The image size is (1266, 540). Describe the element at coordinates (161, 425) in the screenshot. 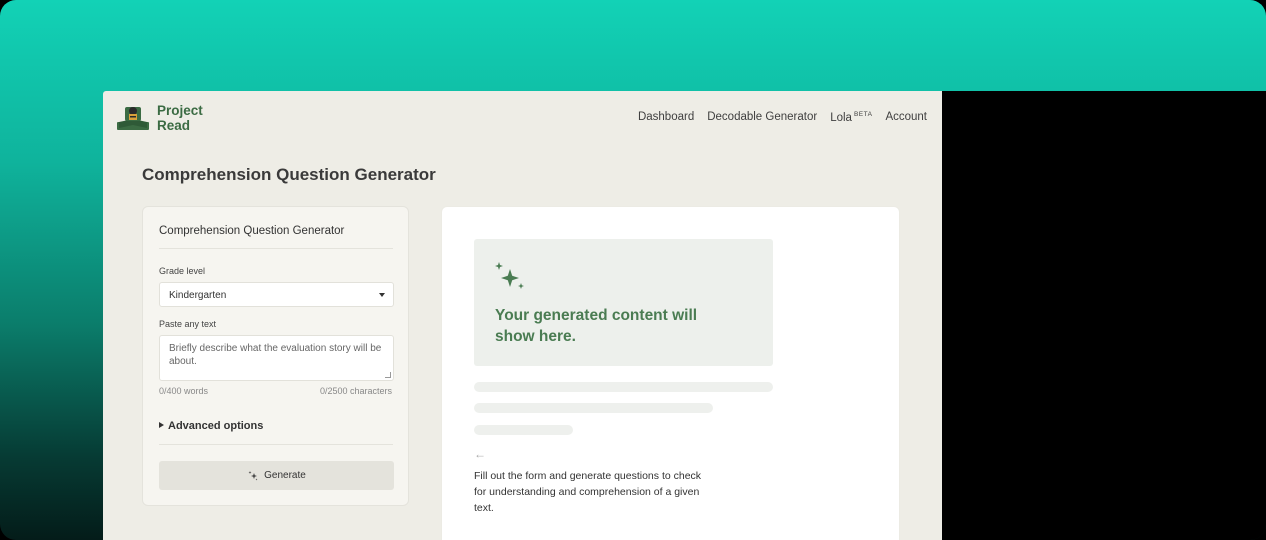

I see `caret-right-icon` at that location.